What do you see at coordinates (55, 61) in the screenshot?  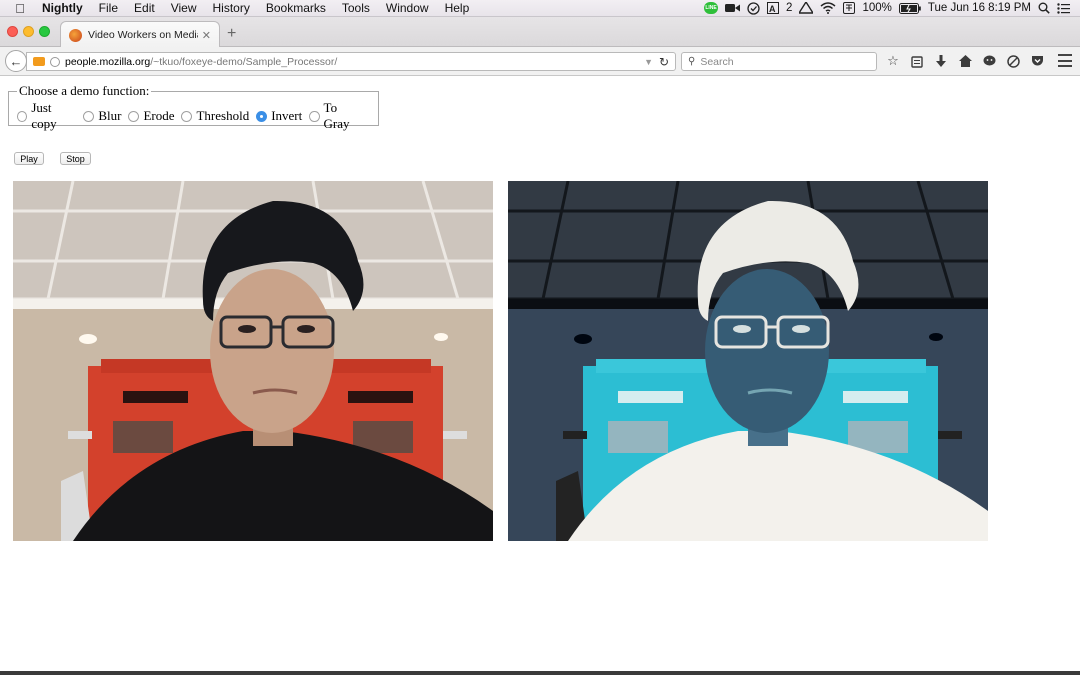 I see `site-identity-icon` at bounding box center [55, 61].